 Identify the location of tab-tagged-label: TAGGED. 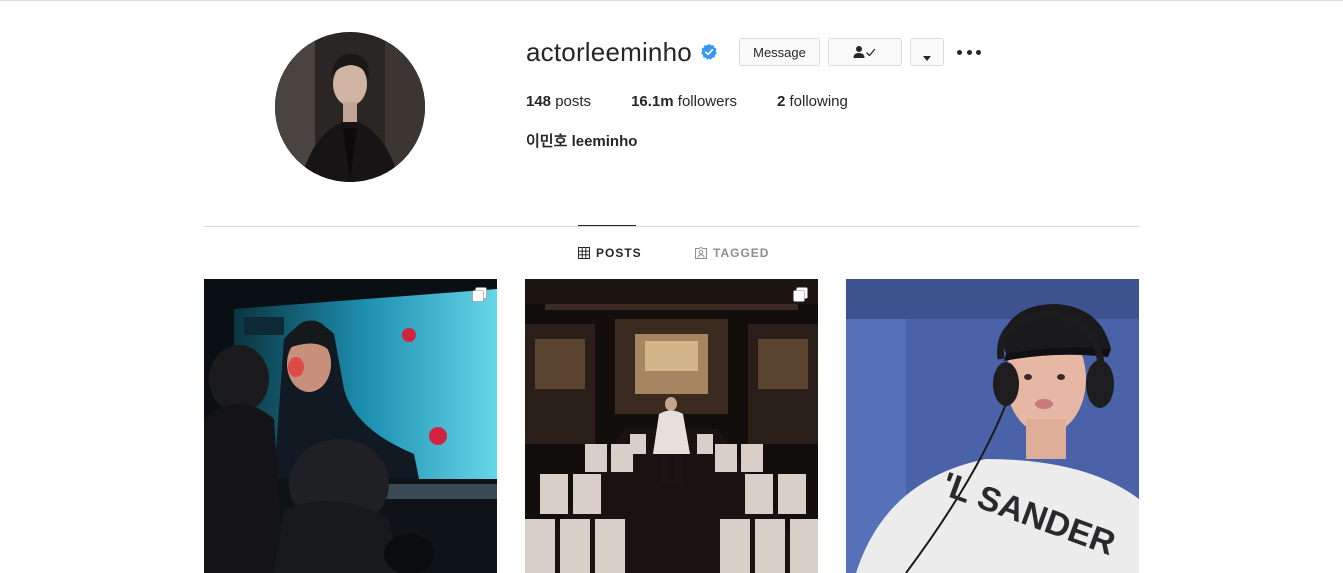
(741, 253).